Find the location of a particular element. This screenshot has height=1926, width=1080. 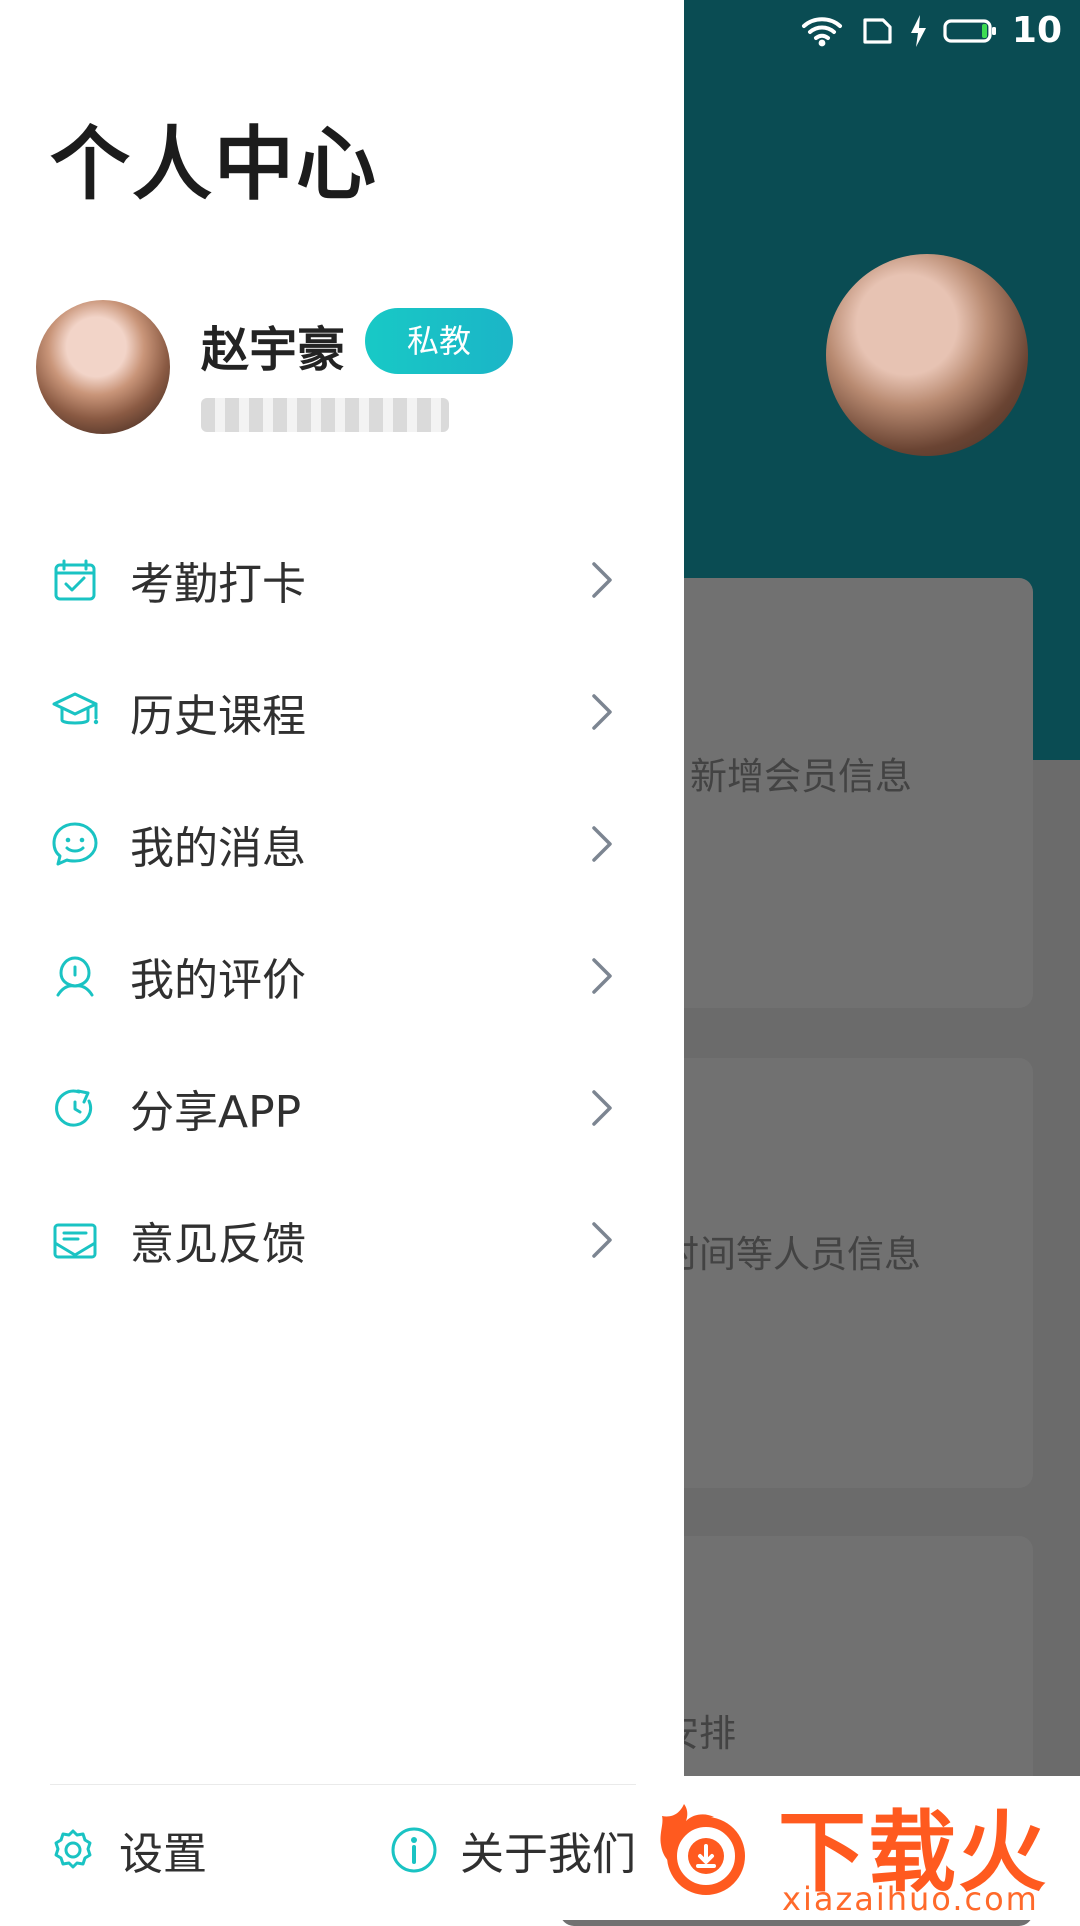

menu-item-label: 考勤打卡 is located at coordinates (218, 584).